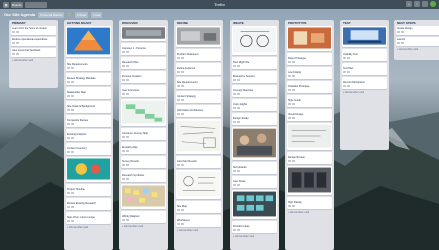 The height and width of the screenshot is (250, 439). Describe the element at coordinates (19, 14) in the screenshot. I see `board-title: Our Site Agenda` at that location.